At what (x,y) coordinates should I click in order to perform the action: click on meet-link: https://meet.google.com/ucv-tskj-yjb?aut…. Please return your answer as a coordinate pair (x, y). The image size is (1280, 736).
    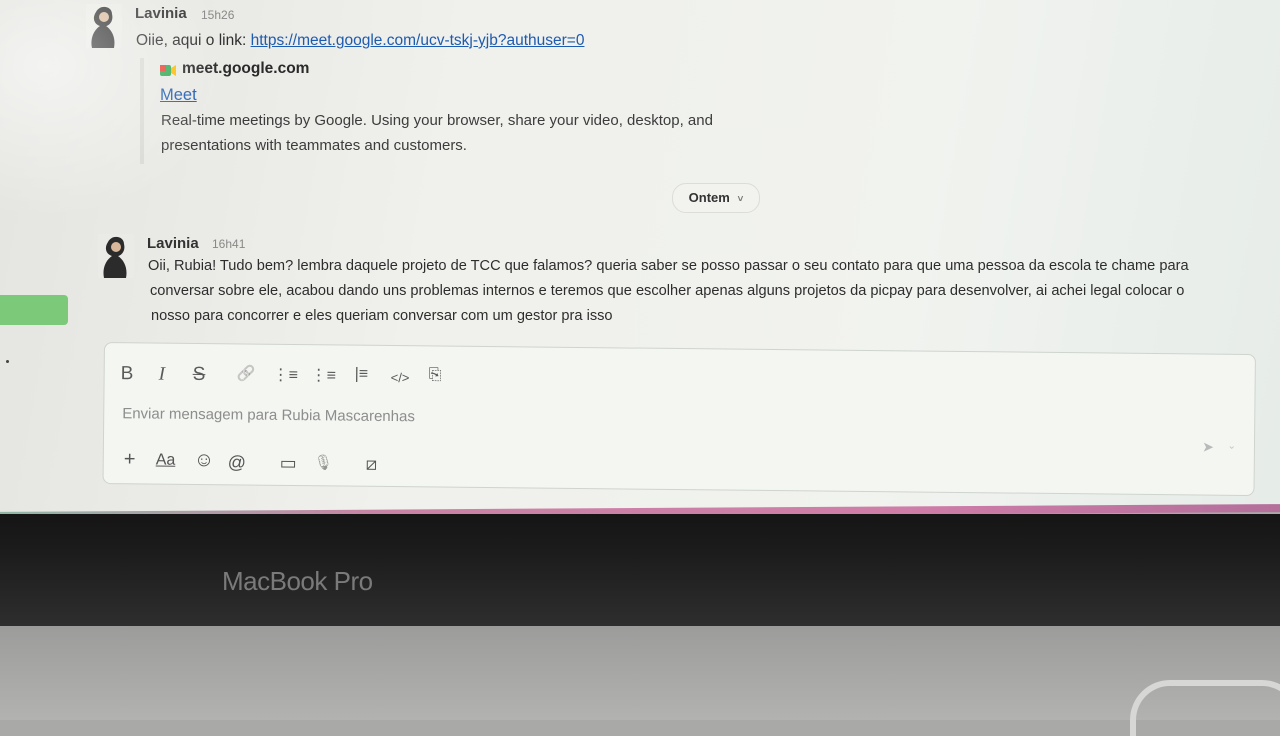
    Looking at the image, I should click on (418, 40).